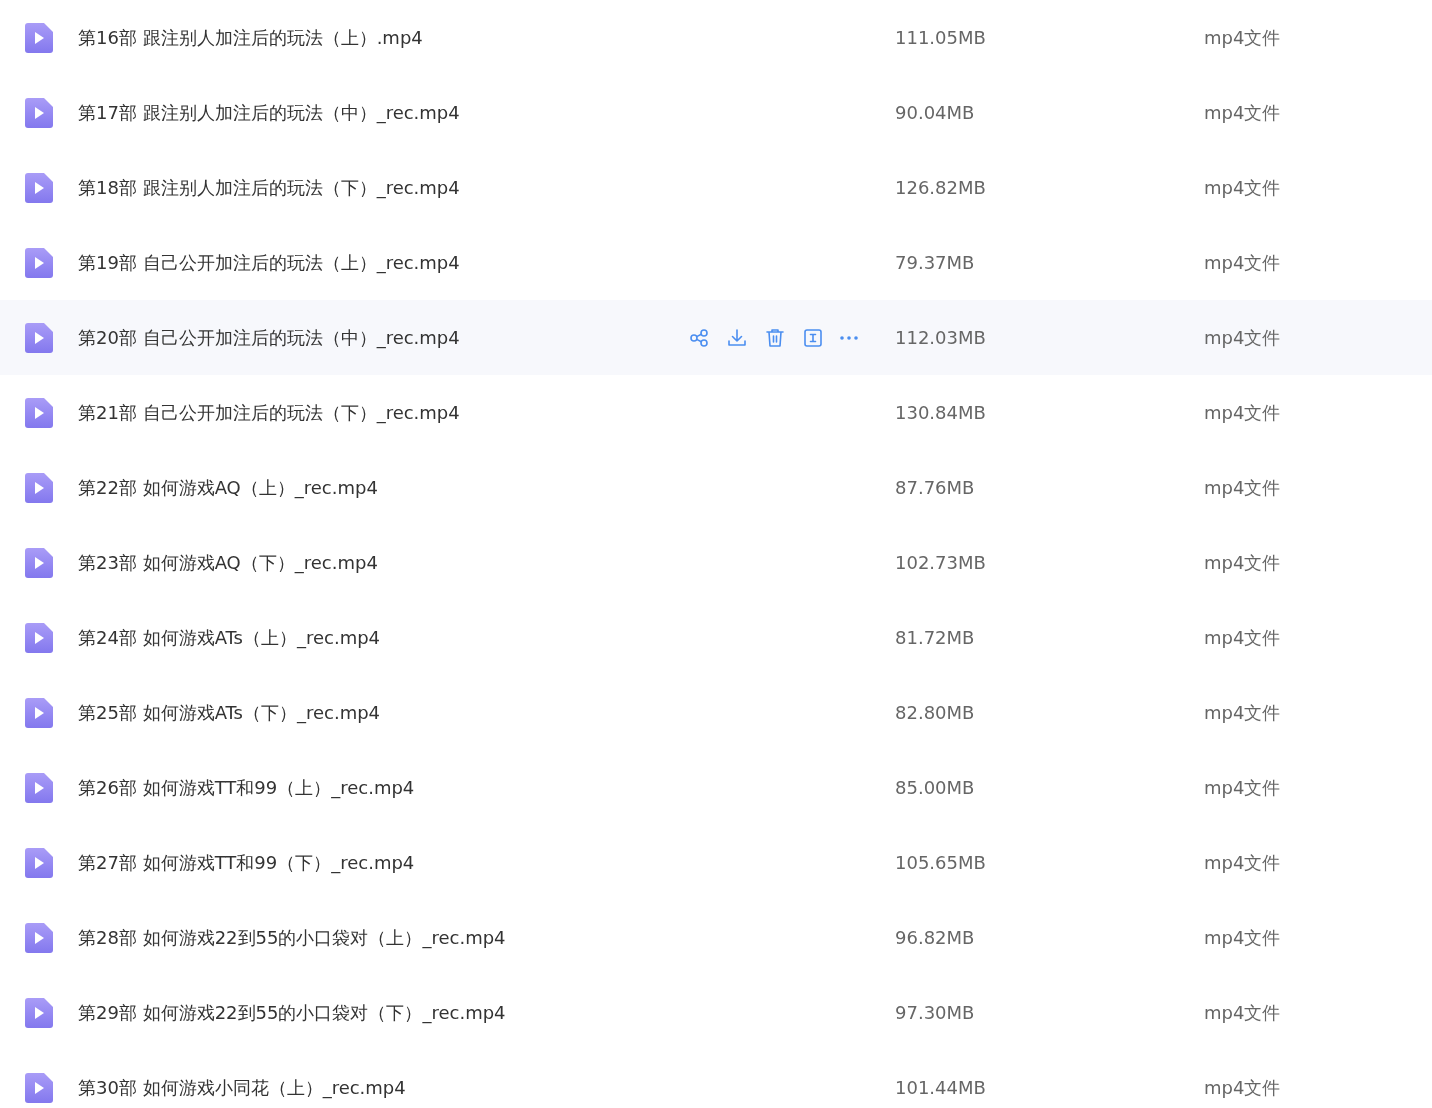 This screenshot has width=1432, height=1108. Describe the element at coordinates (716, 37) in the screenshot. I see `file-row: 第16部 跟注别人加注后的玩法（上）.mp4 111.05MB mp4文件` at that location.